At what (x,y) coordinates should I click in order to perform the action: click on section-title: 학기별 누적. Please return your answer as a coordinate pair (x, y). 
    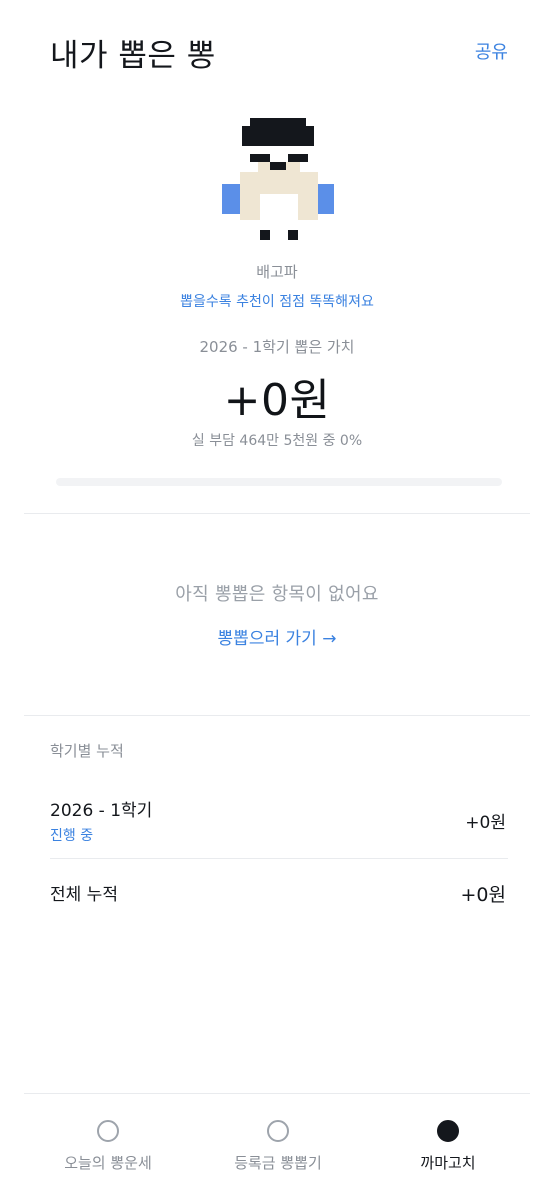
    Looking at the image, I should click on (87, 751).